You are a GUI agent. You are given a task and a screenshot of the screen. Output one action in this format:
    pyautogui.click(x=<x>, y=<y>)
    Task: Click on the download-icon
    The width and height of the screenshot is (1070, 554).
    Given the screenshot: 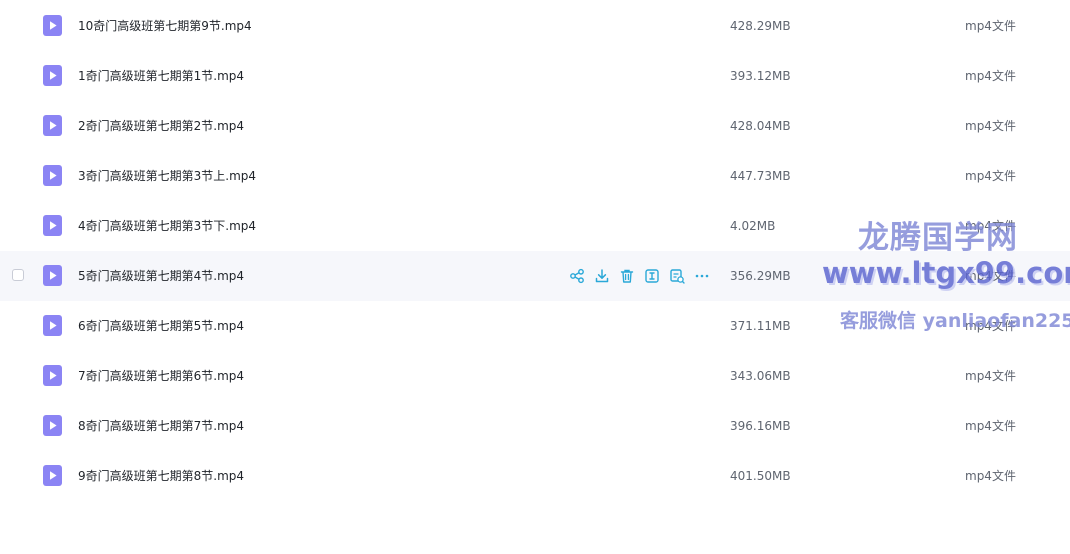 What is the action you would take?
    pyautogui.click(x=602, y=276)
    